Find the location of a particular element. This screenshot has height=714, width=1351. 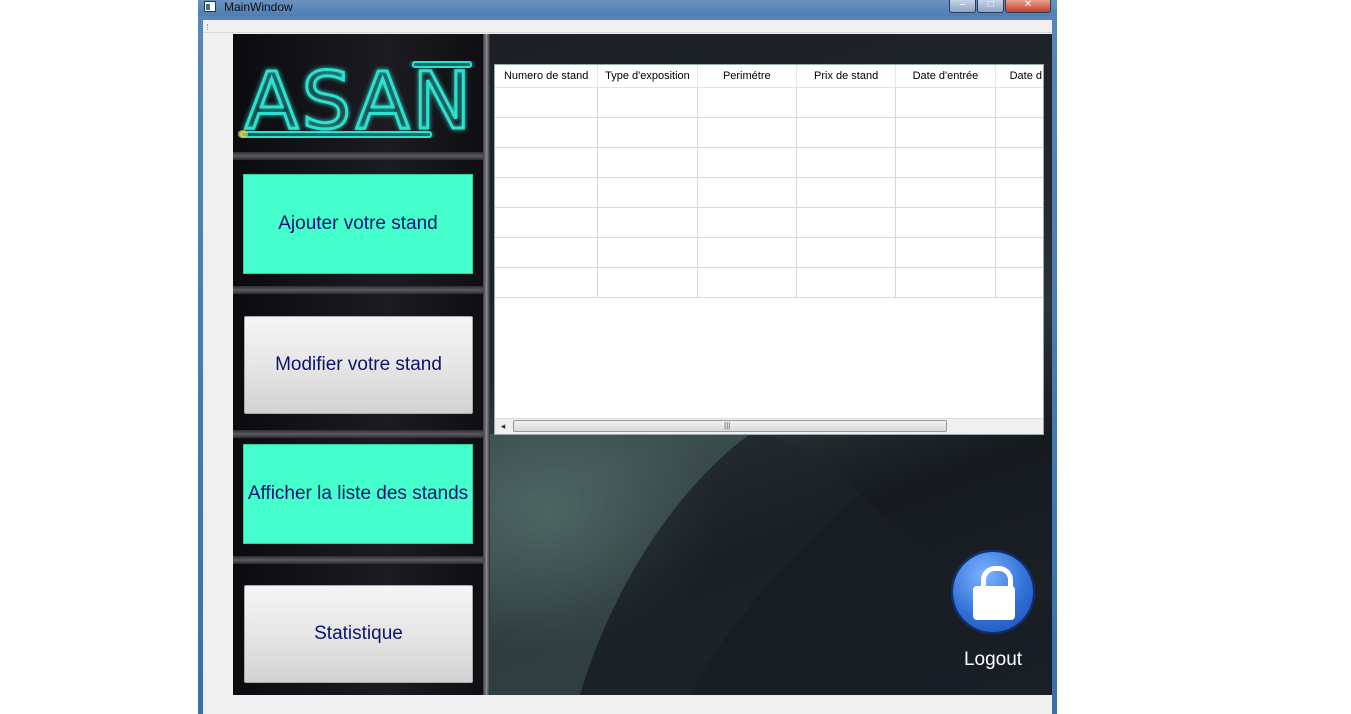

table-body is located at coordinates (769, 193).